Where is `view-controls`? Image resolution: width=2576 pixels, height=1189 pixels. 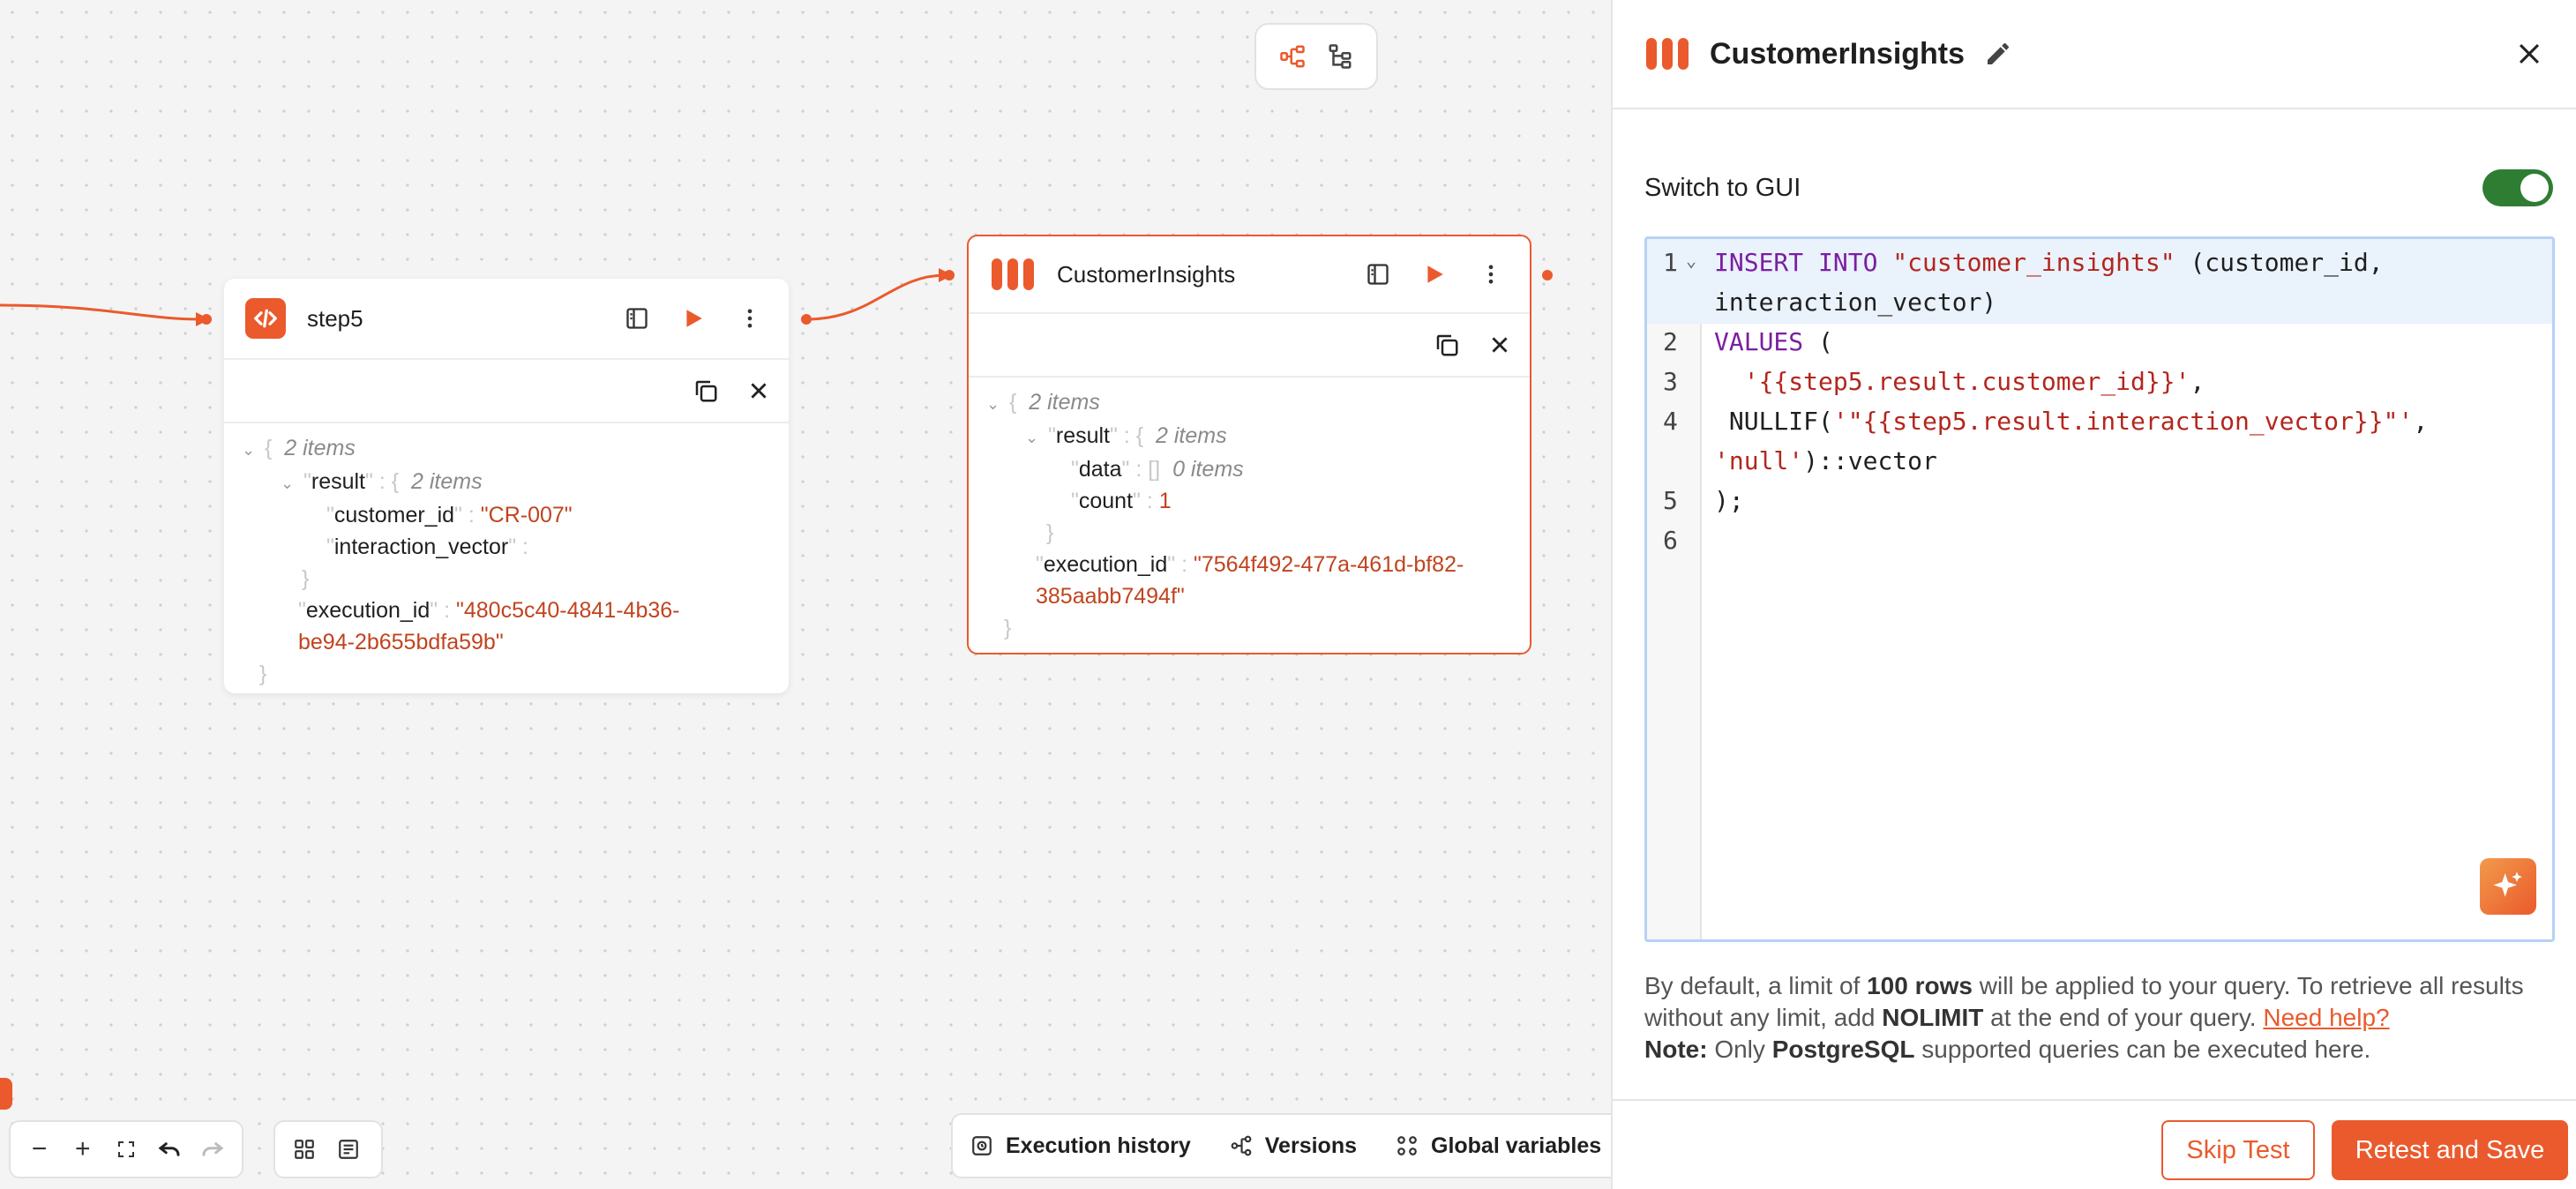 view-controls is located at coordinates (328, 1149).